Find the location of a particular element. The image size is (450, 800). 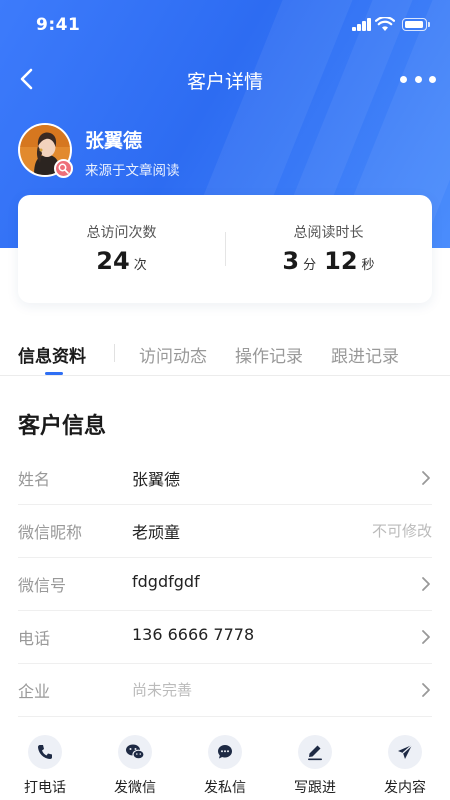

info-row-phone: 电话 136 6666 7778 is located at coordinates (225, 637).